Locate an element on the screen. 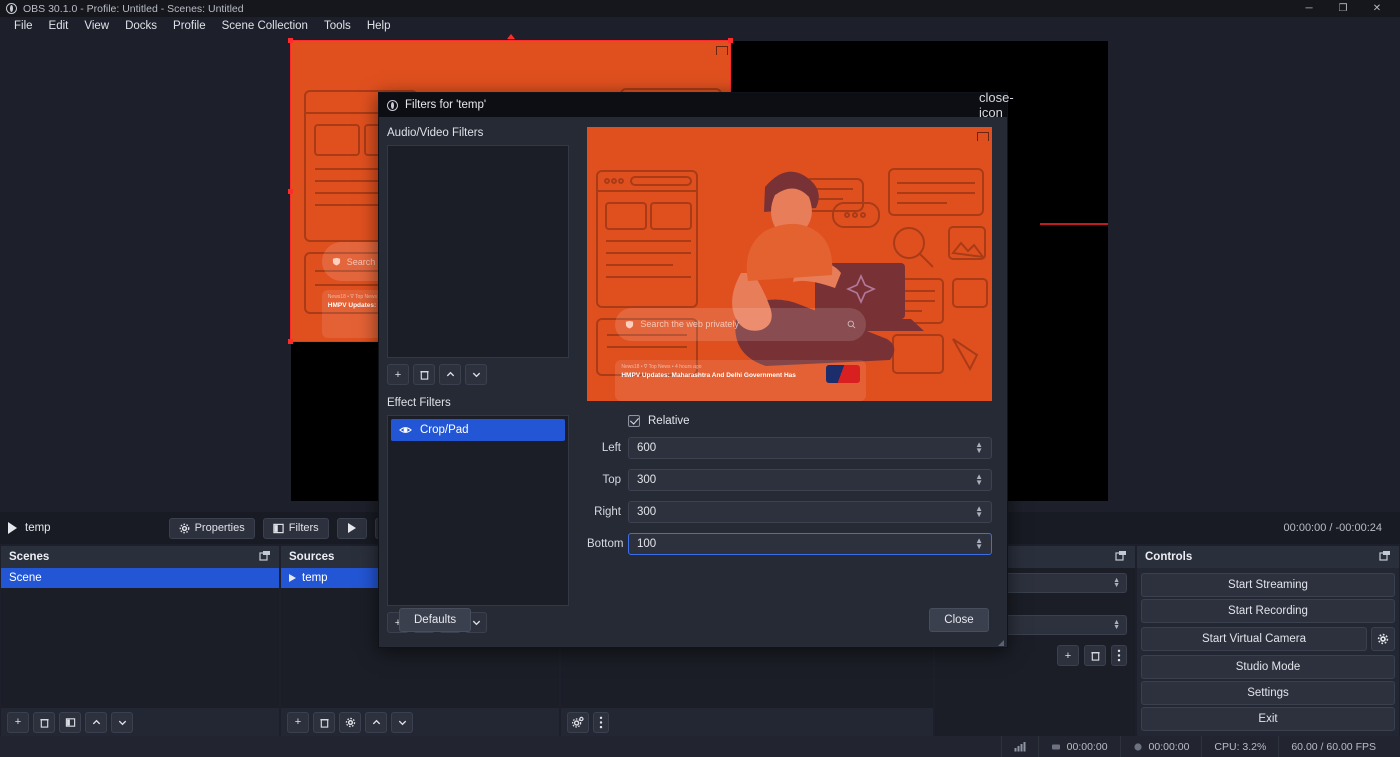 This screenshot has height=757, width=1400. dialog-close-button: Close is located at coordinates (959, 620).